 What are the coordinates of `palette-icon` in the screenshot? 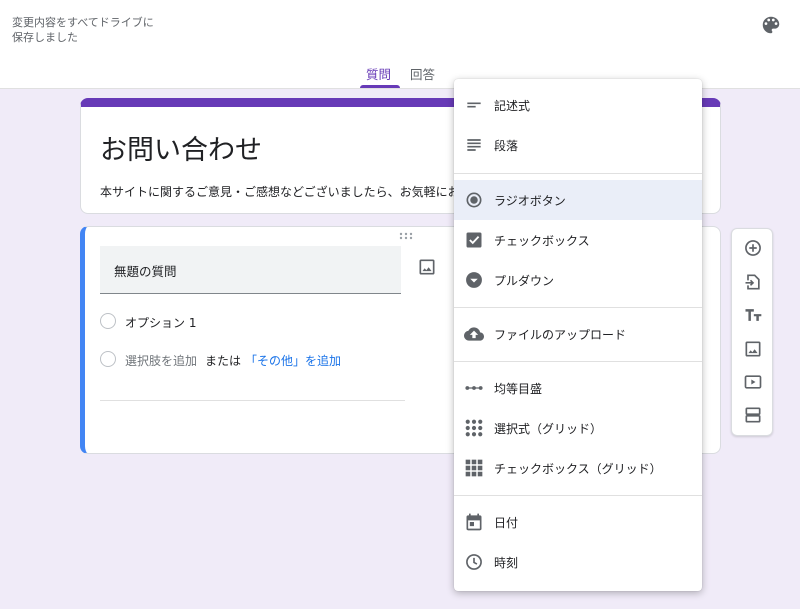 It's located at (771, 25).